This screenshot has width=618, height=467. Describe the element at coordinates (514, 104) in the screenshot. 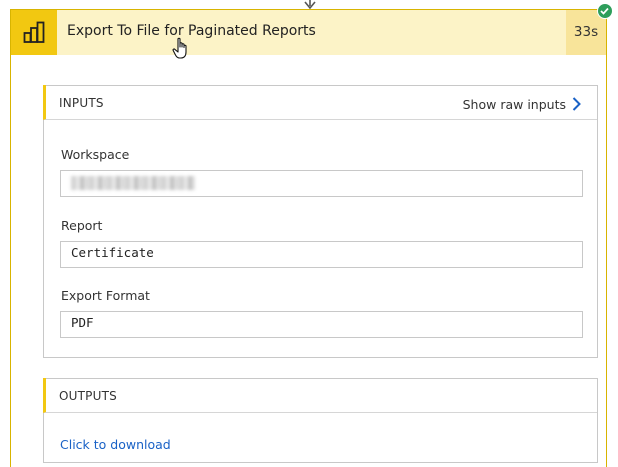

I see `show-raw-inputs-label: Show raw inputs` at that location.